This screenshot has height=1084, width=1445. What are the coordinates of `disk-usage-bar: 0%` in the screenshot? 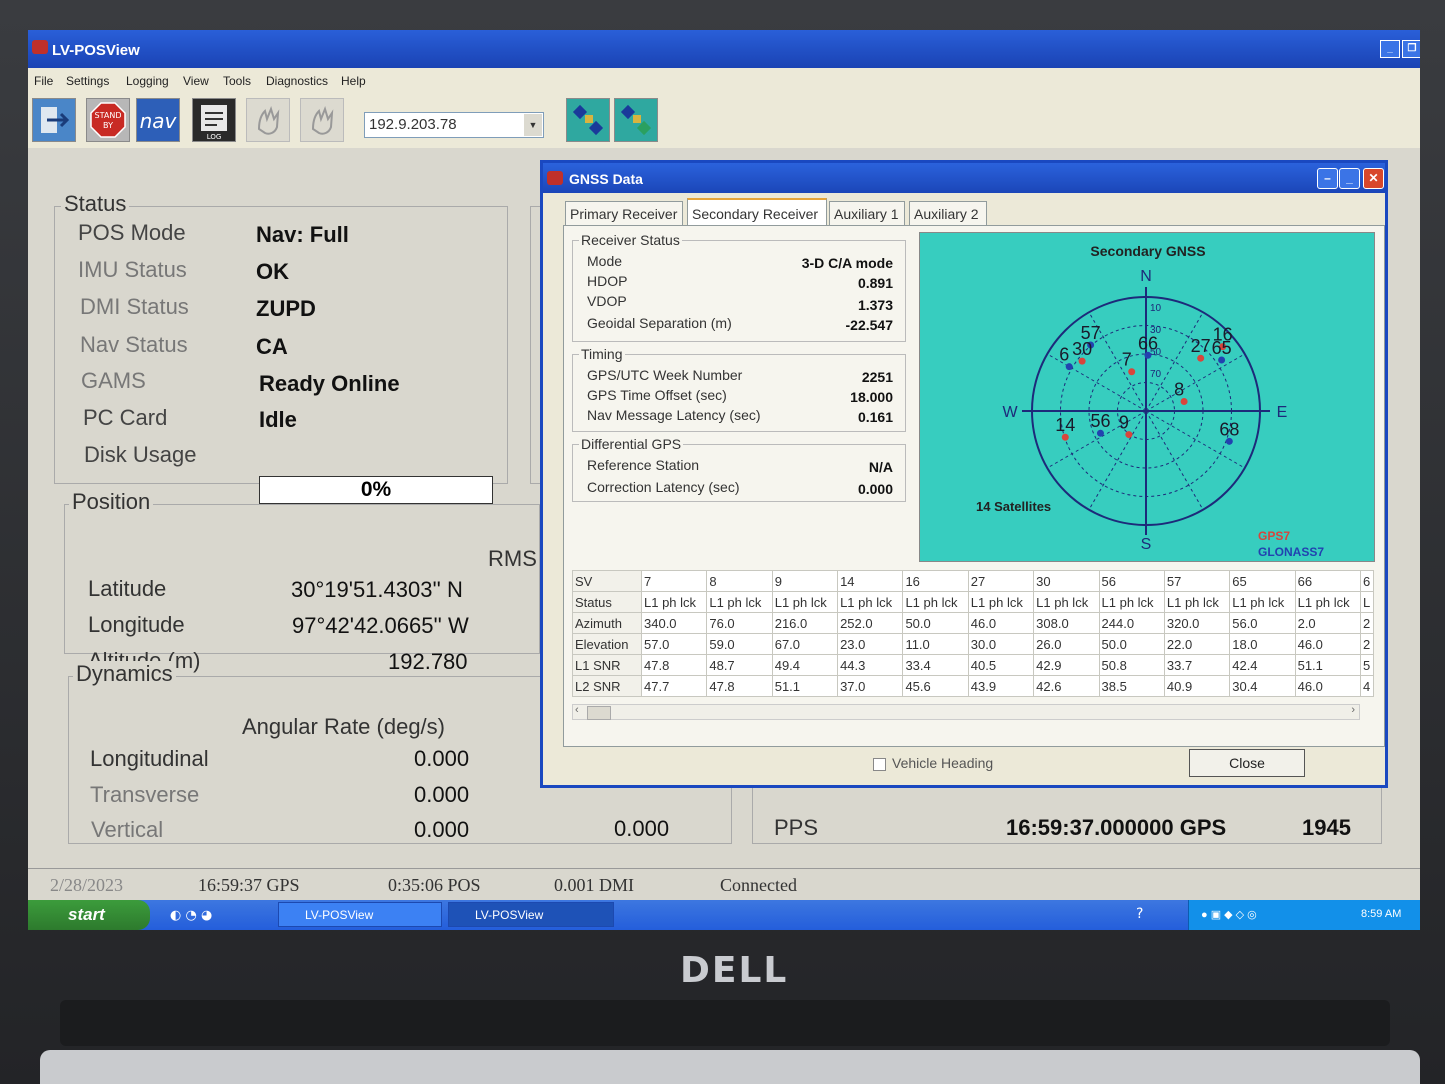 It's located at (376, 490).